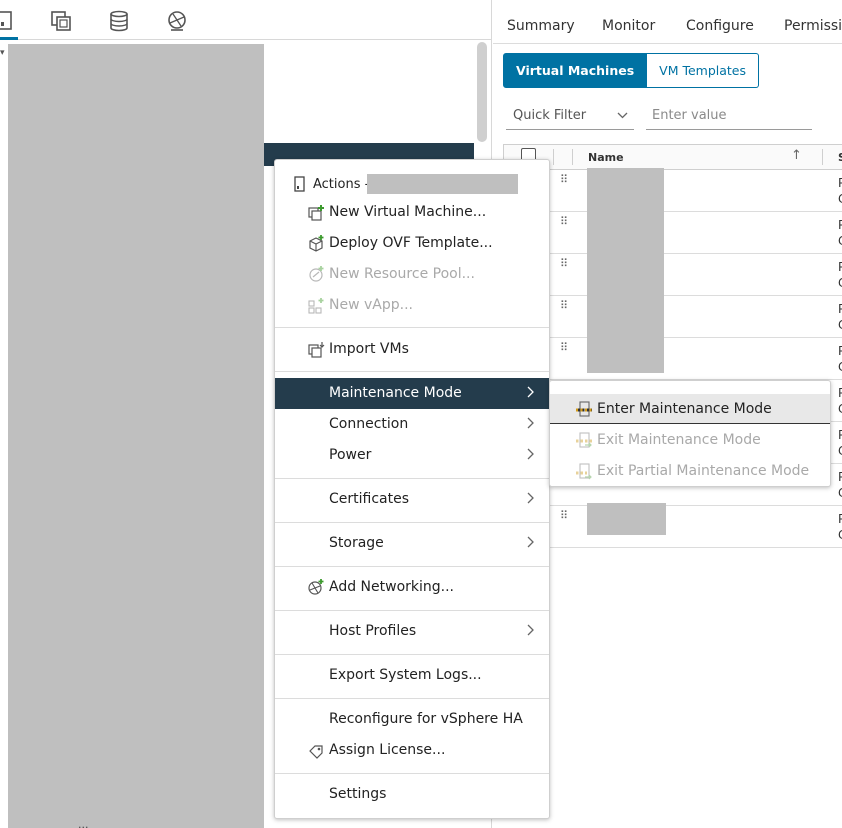  I want to click on tree-scrollbar, so click(482, 92).